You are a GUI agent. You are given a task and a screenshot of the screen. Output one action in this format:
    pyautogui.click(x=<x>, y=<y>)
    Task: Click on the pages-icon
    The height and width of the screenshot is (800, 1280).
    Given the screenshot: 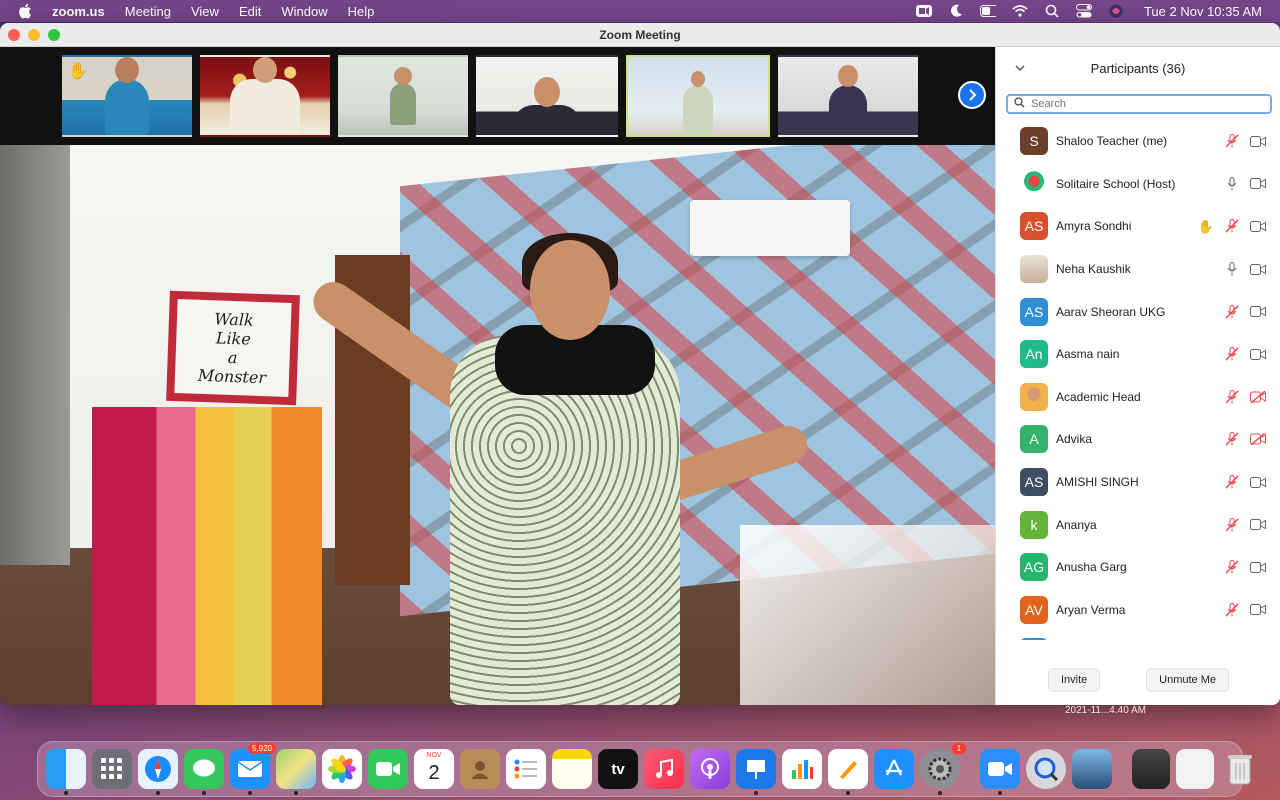 What is the action you would take?
    pyautogui.click(x=848, y=772)
    